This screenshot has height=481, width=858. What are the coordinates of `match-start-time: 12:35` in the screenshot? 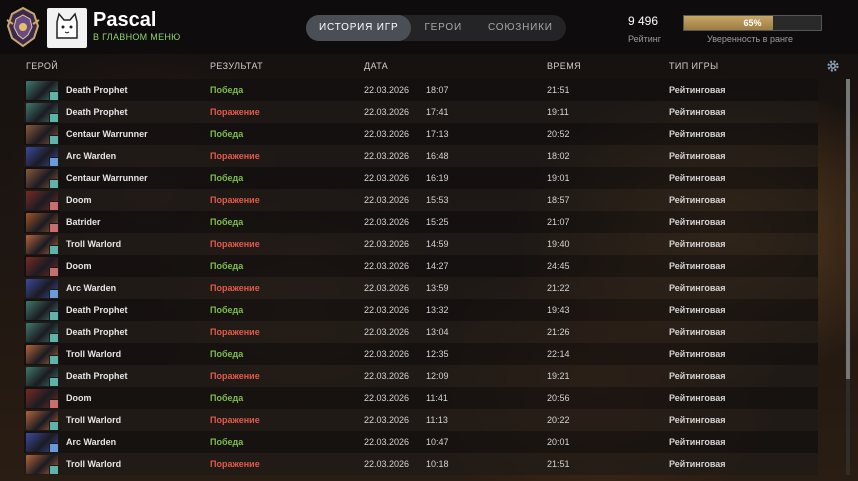 It's located at (437, 354).